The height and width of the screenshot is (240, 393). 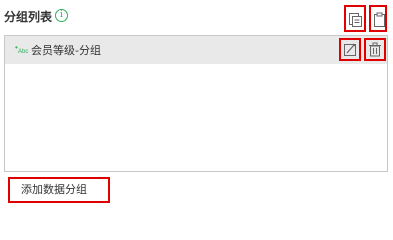 I want to click on delete-button, so click(x=375, y=49).